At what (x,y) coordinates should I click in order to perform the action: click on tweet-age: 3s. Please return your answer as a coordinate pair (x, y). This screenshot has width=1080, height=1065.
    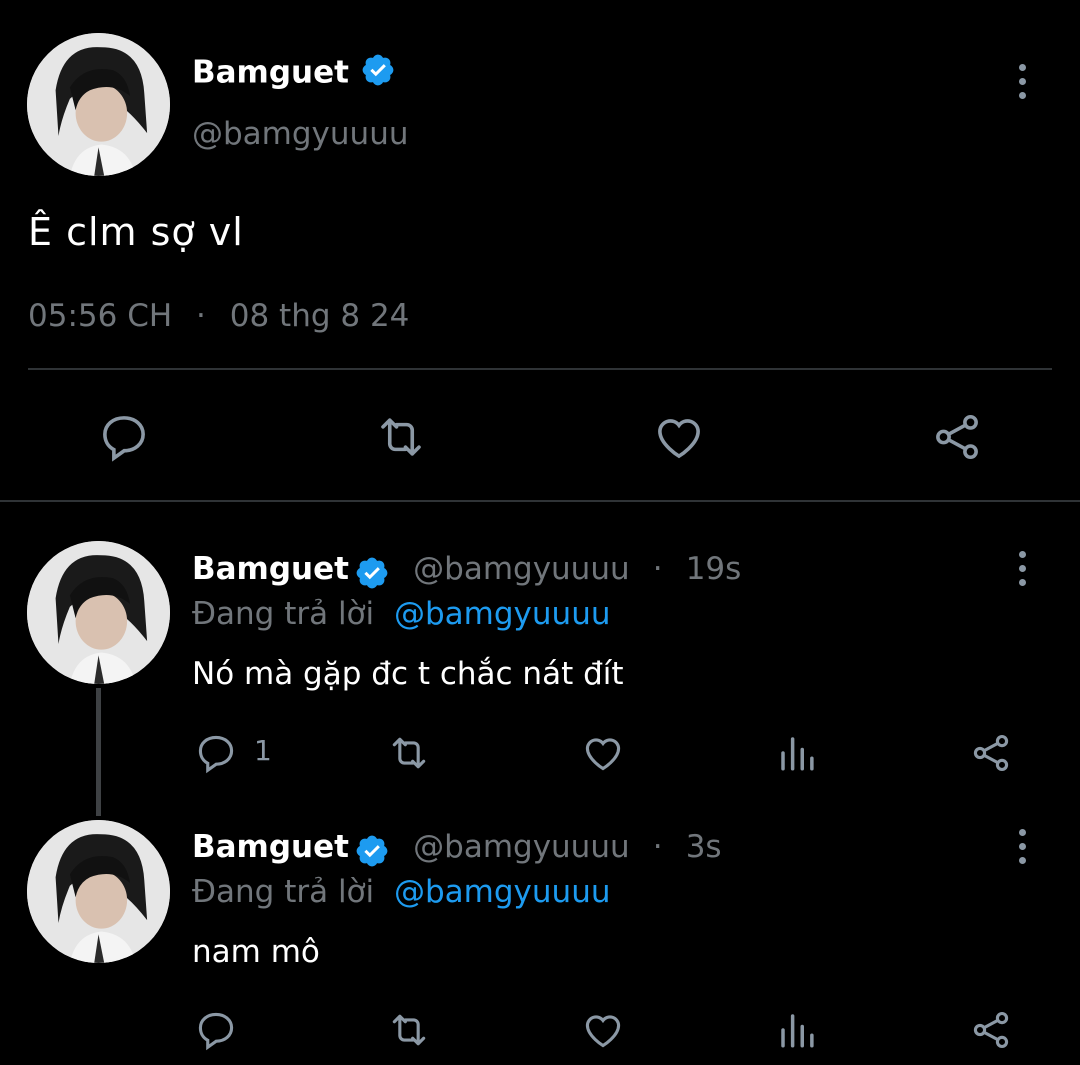
    Looking at the image, I should click on (704, 847).